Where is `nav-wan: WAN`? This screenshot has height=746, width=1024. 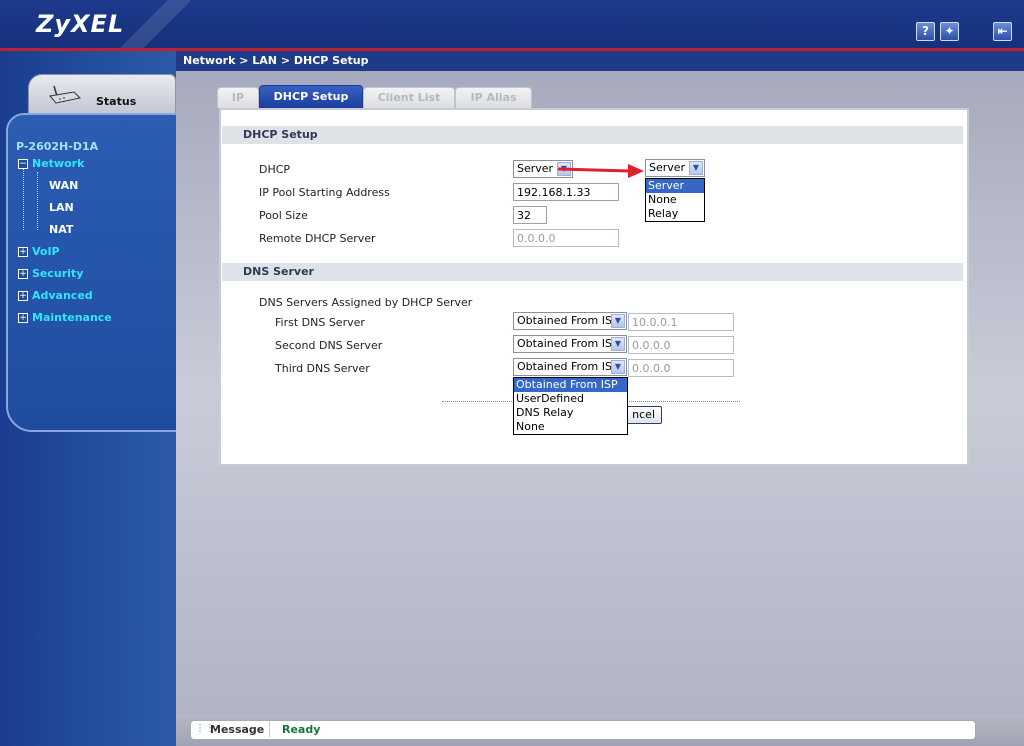
nav-wan: WAN is located at coordinates (63, 185).